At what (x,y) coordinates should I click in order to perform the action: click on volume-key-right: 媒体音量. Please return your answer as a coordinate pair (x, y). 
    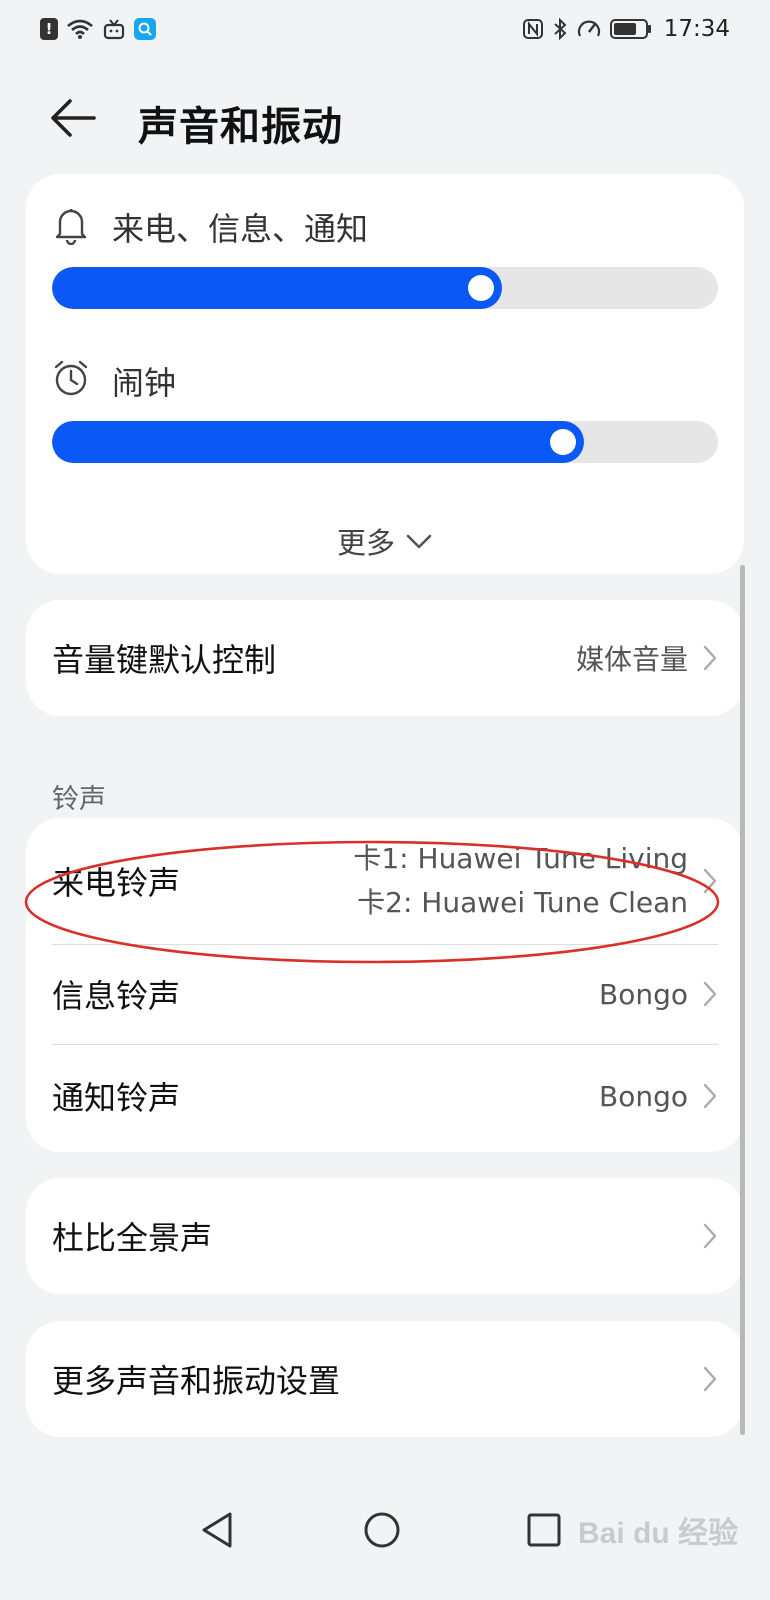
    Looking at the image, I should click on (647, 658).